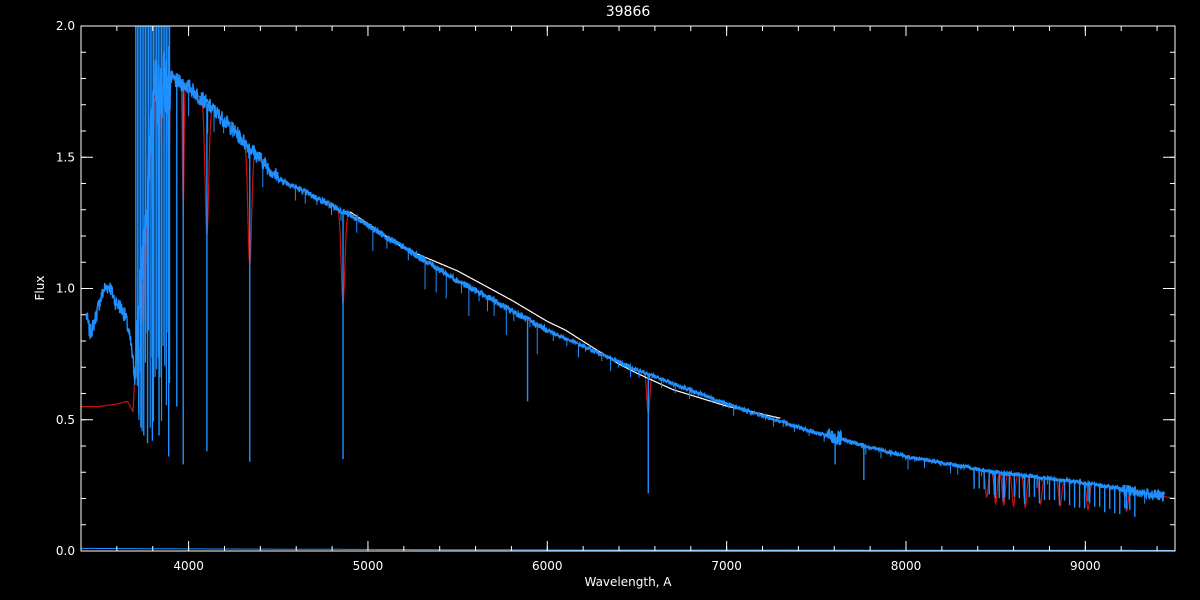 The height and width of the screenshot is (600, 1200). Describe the element at coordinates (65, 157) in the screenshot. I see `y-tick-label: 1.5` at that location.